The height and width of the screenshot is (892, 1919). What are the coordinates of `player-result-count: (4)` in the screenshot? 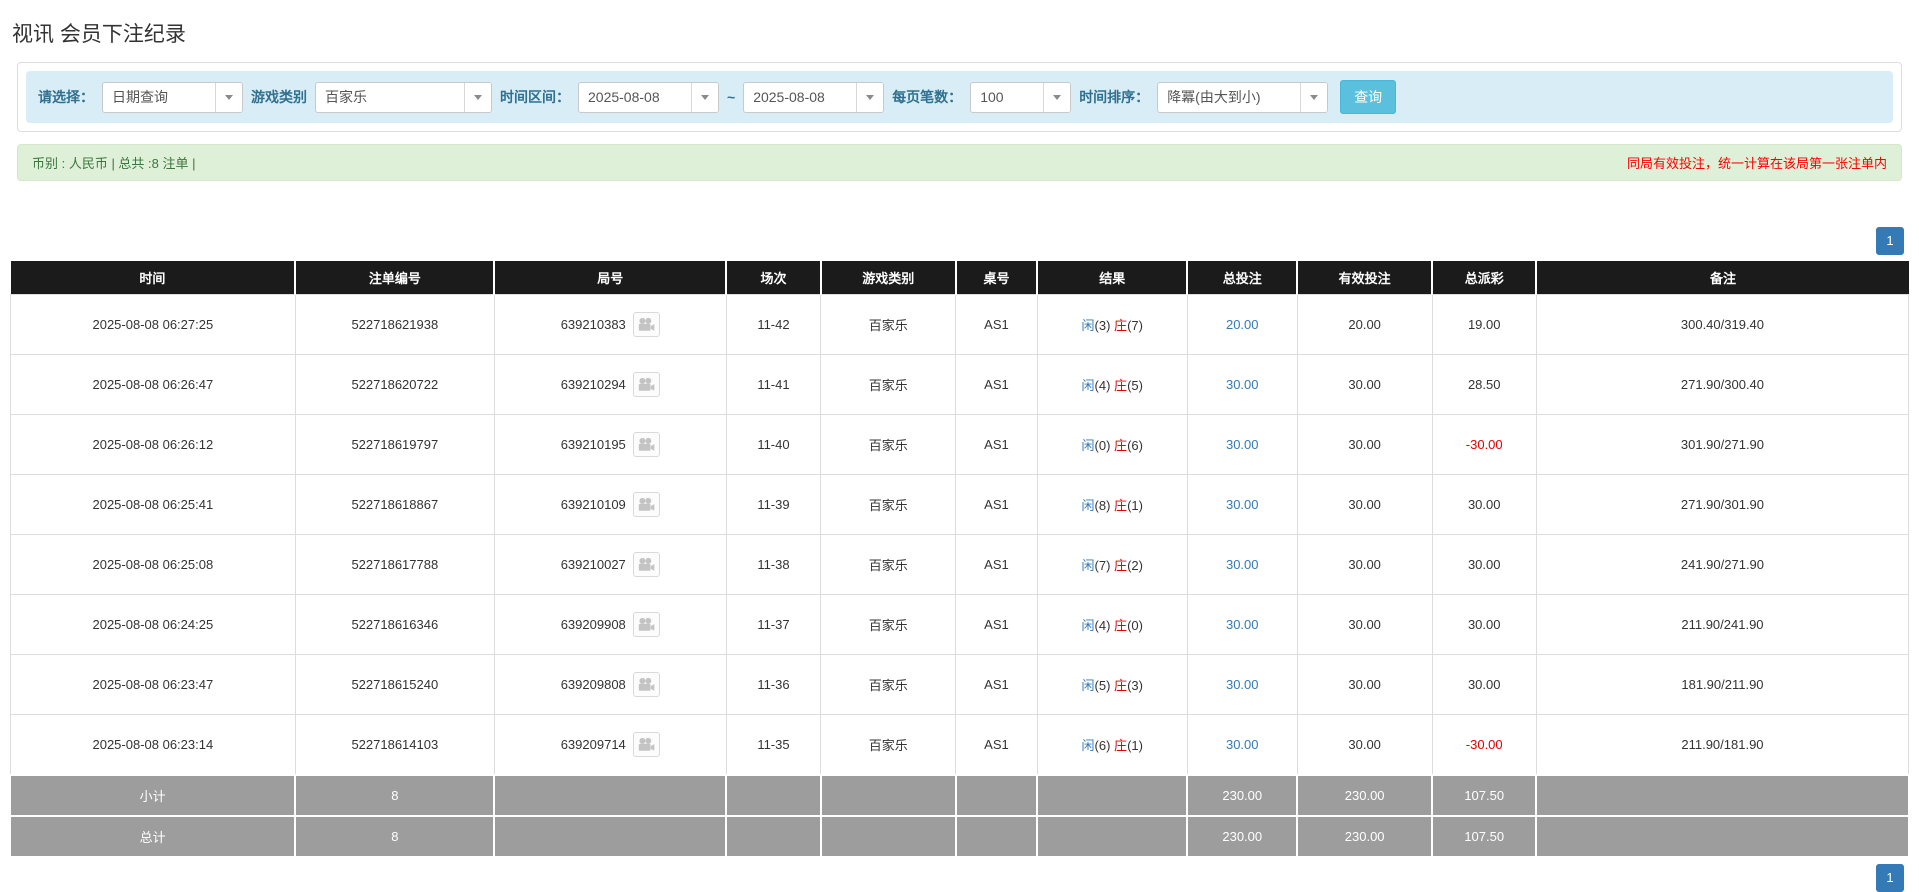 It's located at (1102, 385).